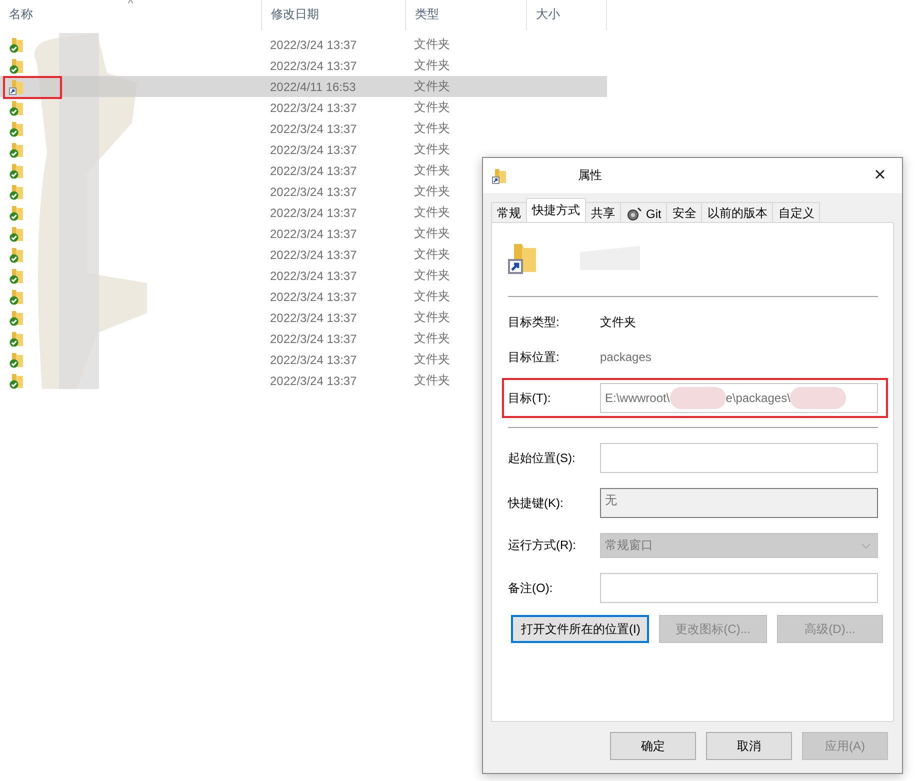 This screenshot has height=781, width=917. What do you see at coordinates (542, 545) in the screenshot?
I see `field-label: 运行方式(R):` at bounding box center [542, 545].